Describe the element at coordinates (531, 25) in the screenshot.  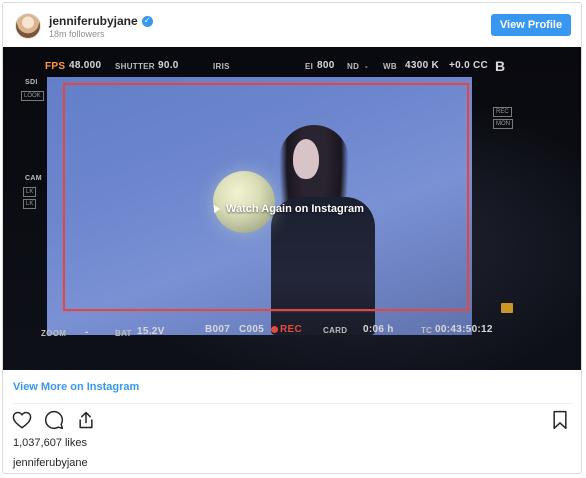
I see `view-profile-button: View Profile` at that location.